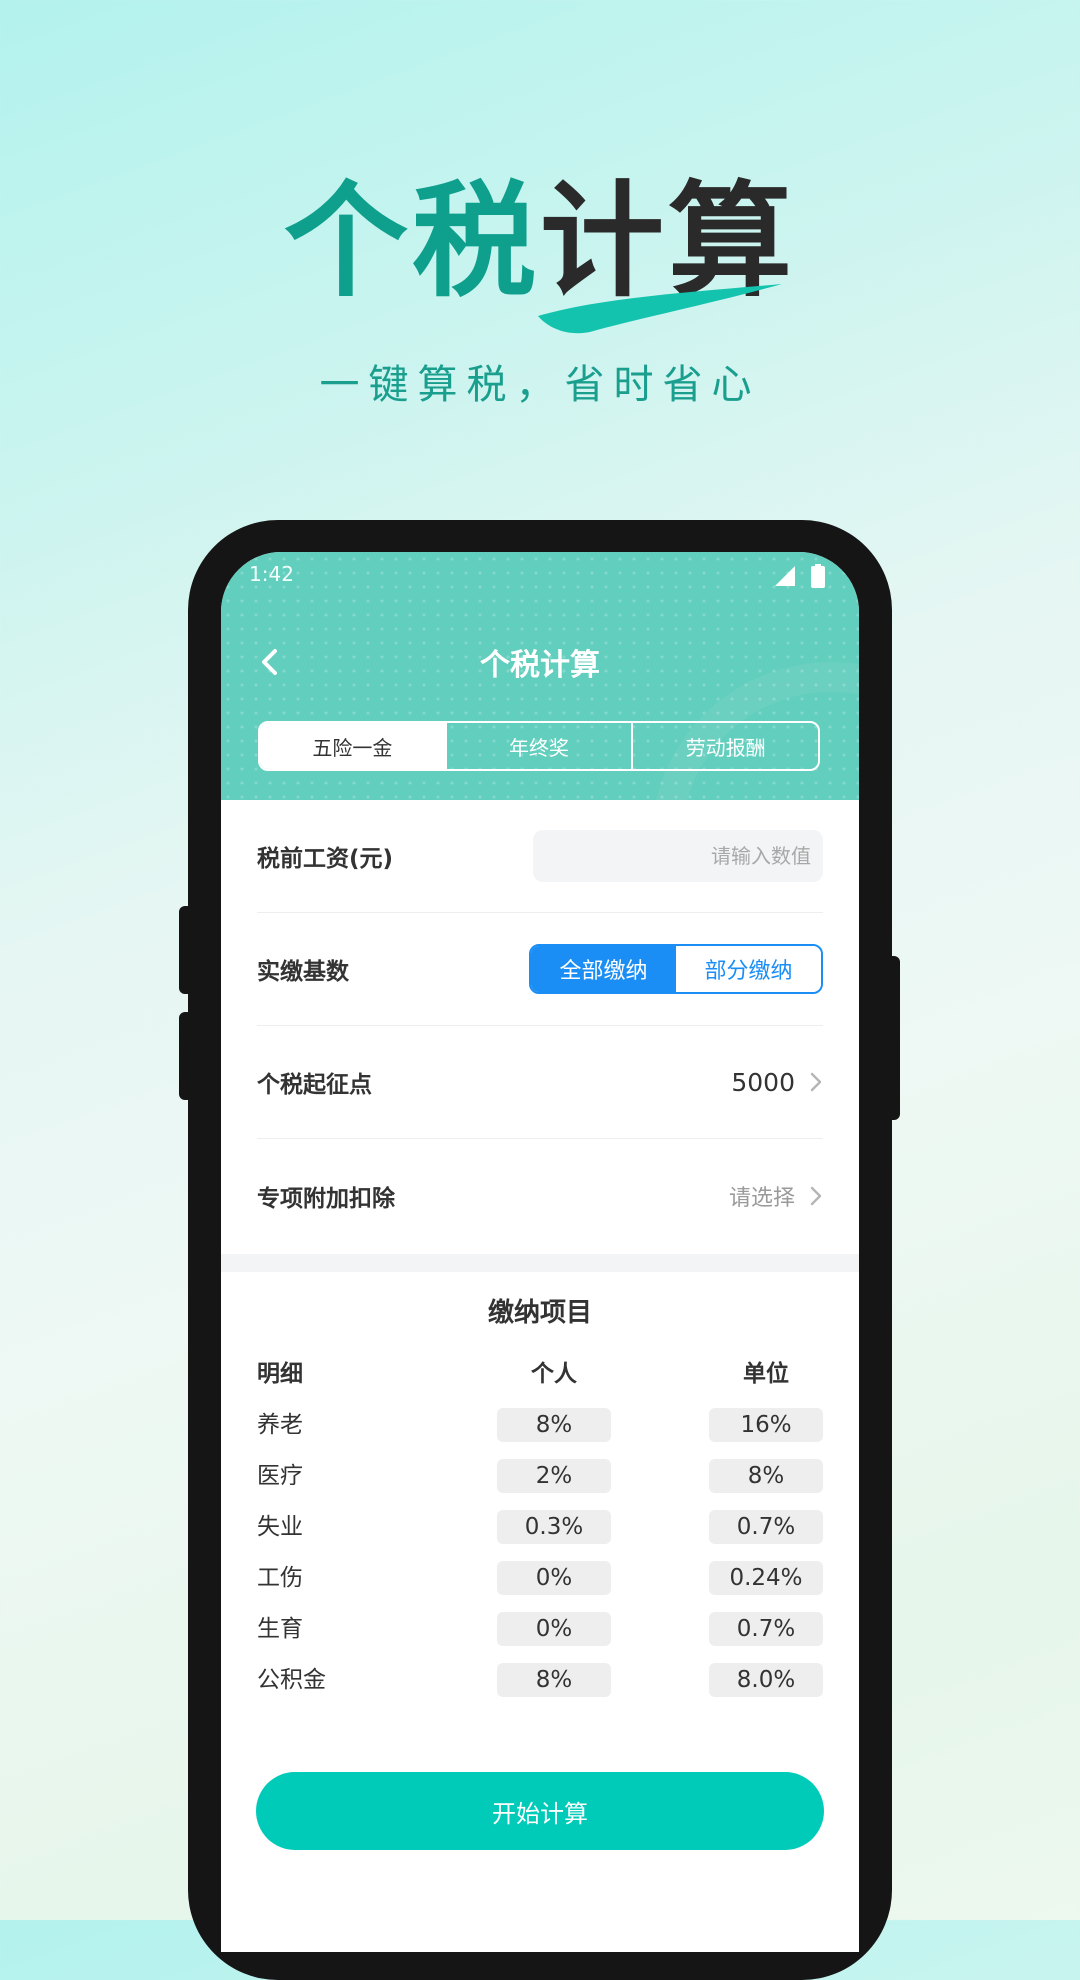  Describe the element at coordinates (724, 746) in the screenshot. I see `tab-labor-remuneration: 劳动报酬` at that location.